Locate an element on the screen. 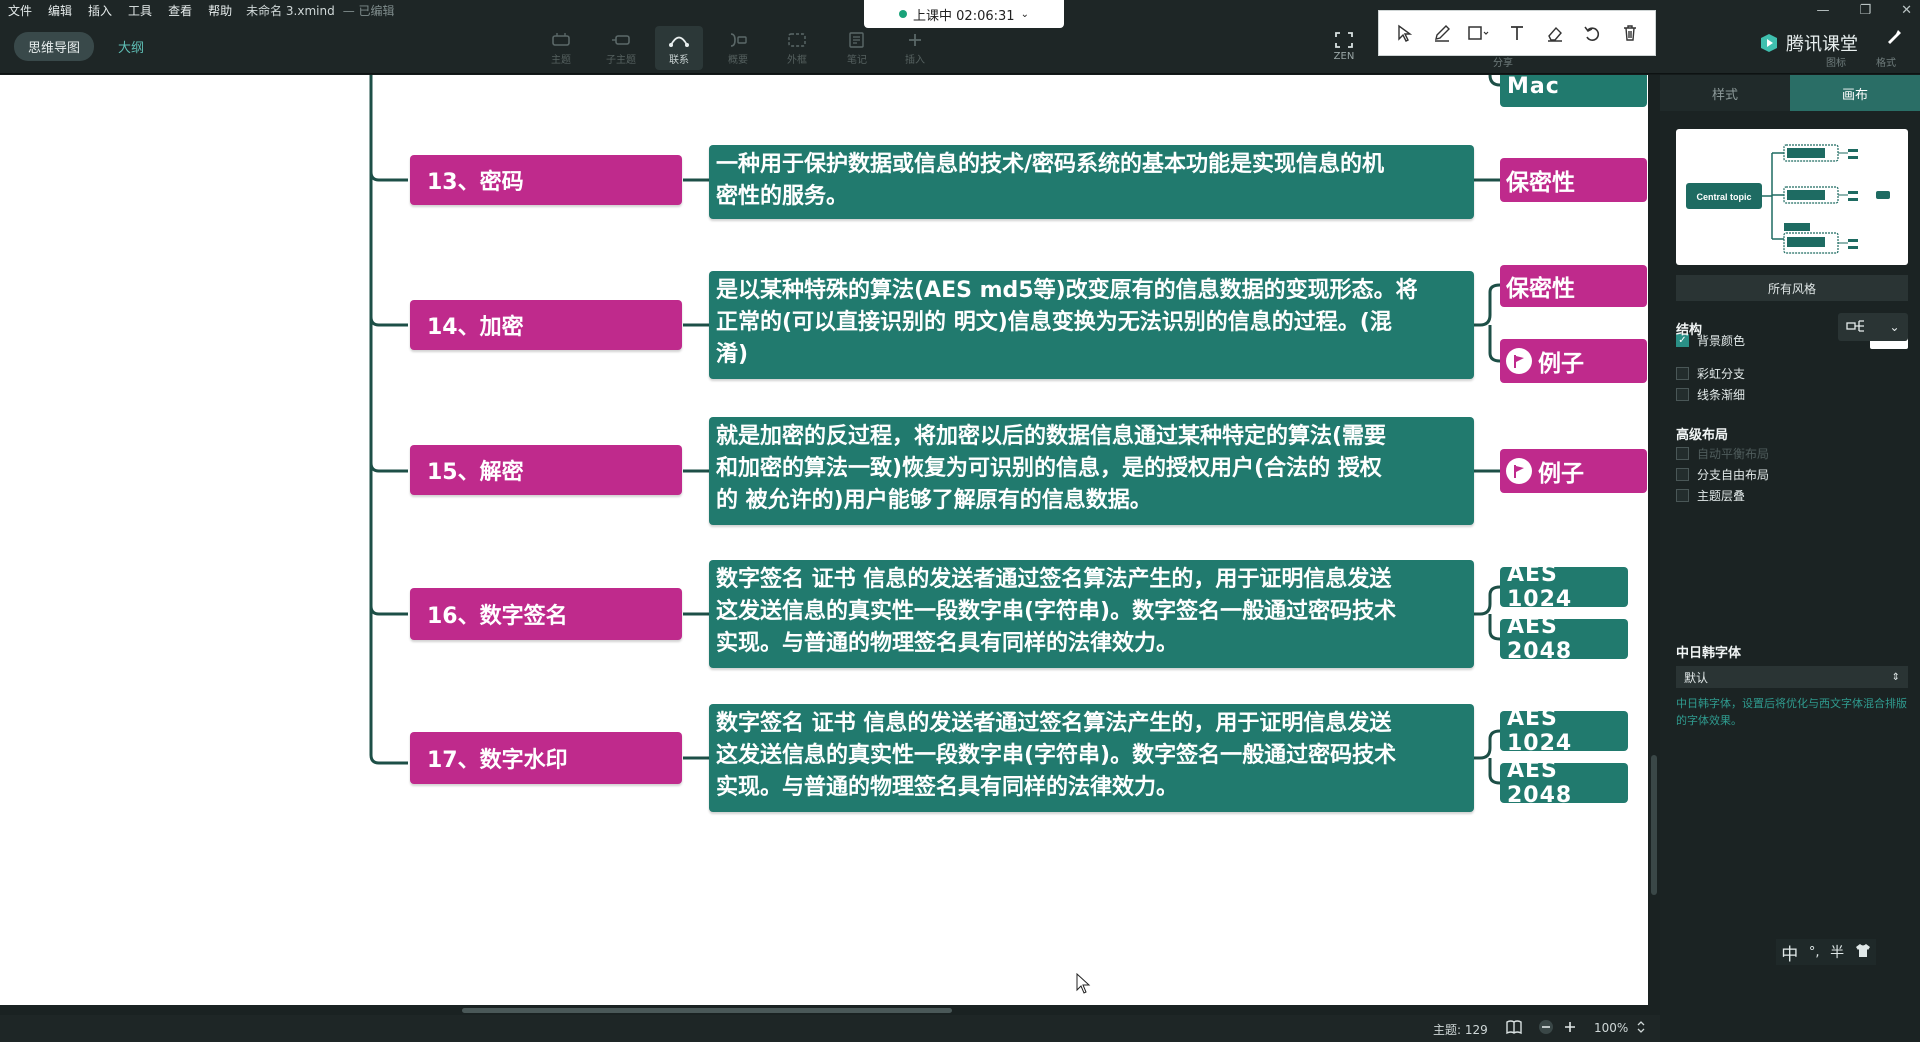 The image size is (1920, 1042). note-tool-button: 笔记 is located at coordinates (857, 48).